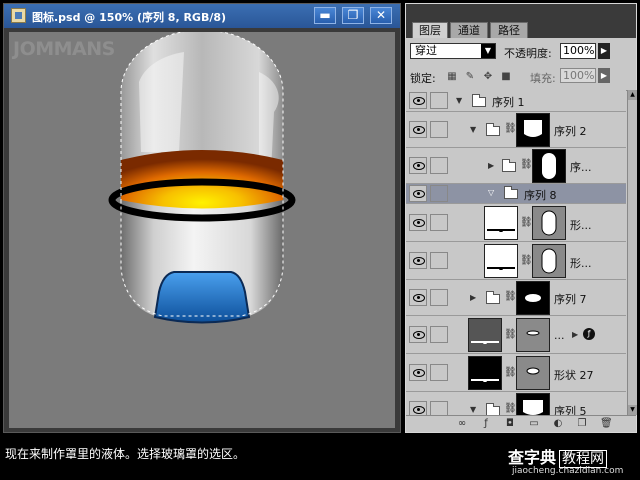 The height and width of the screenshot is (480, 640). I want to click on visor, so click(202, 297).